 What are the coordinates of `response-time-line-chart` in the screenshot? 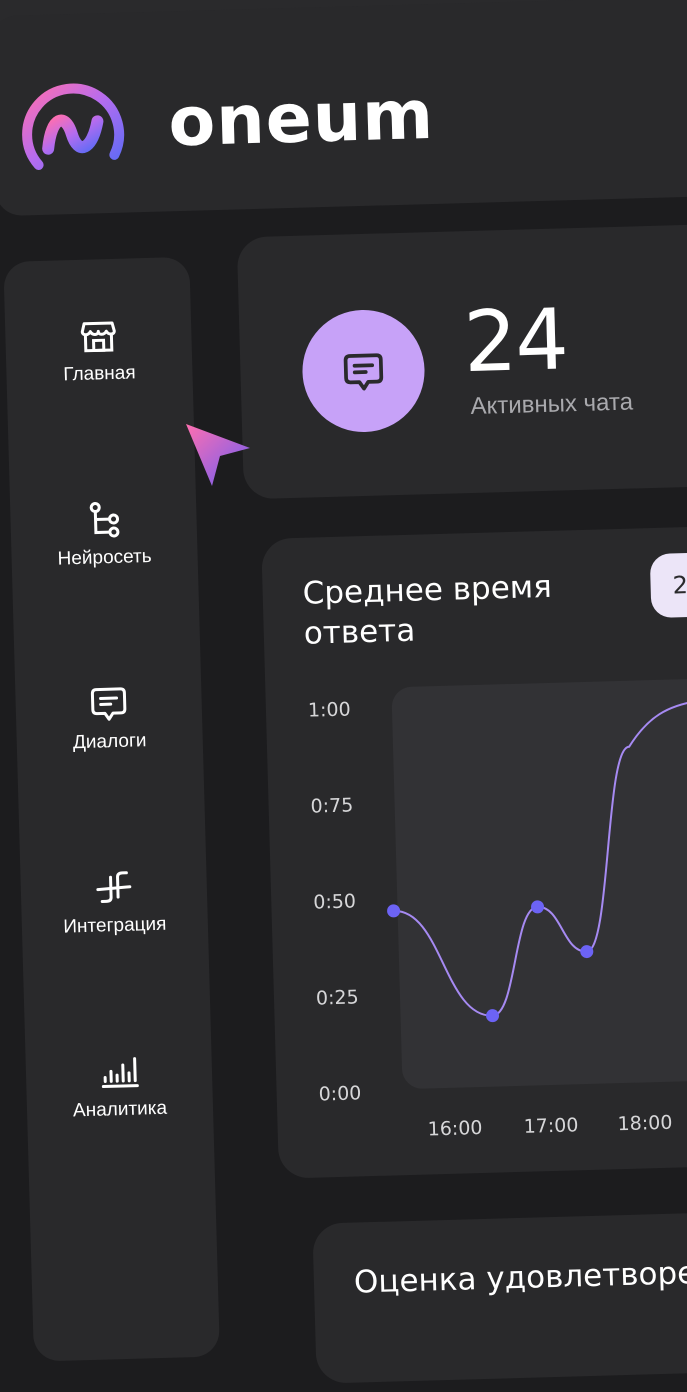 It's located at (537, 861).